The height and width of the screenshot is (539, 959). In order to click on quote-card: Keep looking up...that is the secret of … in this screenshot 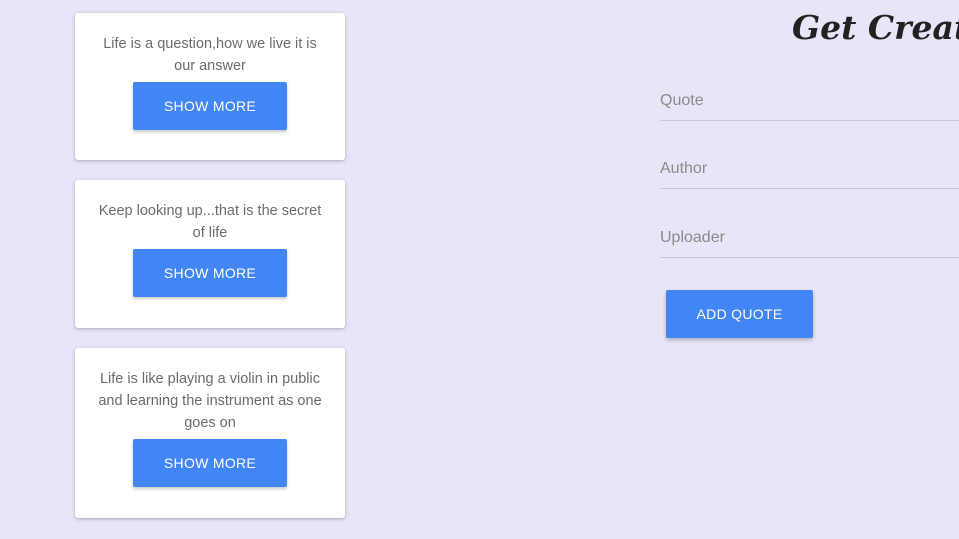, I will do `click(210, 254)`.